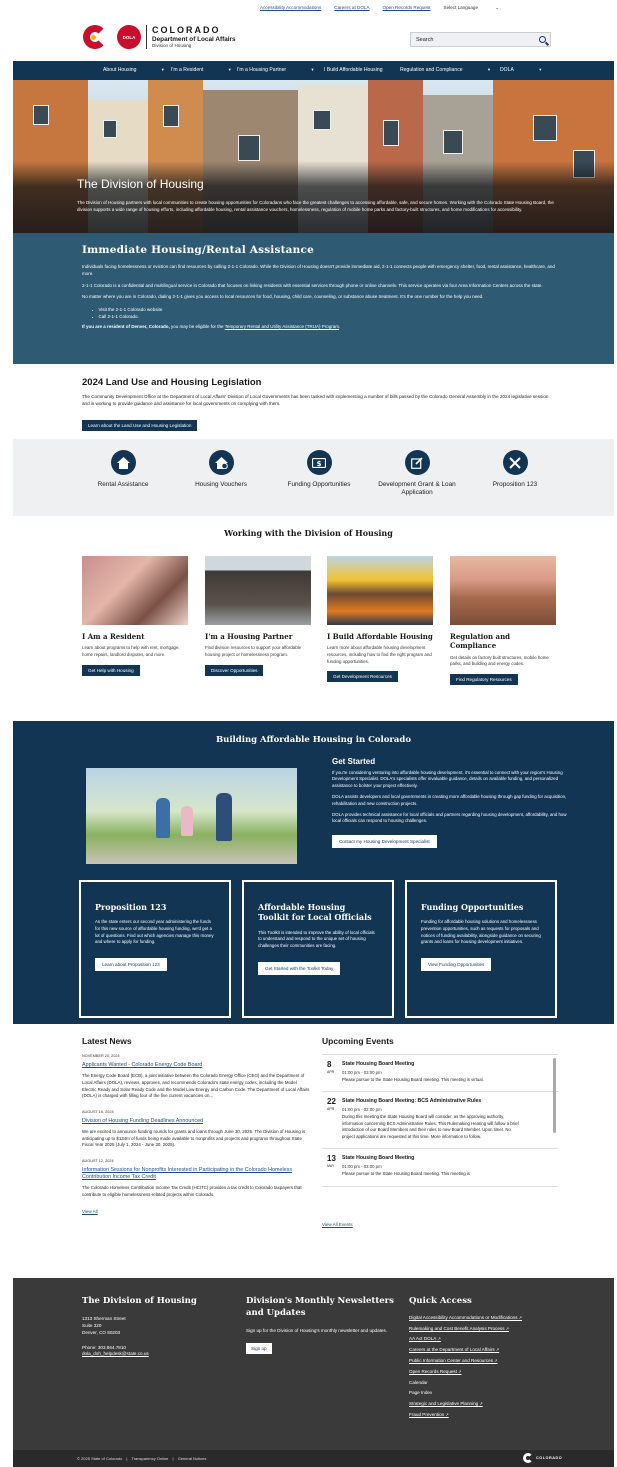  What do you see at coordinates (194, 39) in the screenshot?
I see `logo-department: Department of Local Affairs` at bounding box center [194, 39].